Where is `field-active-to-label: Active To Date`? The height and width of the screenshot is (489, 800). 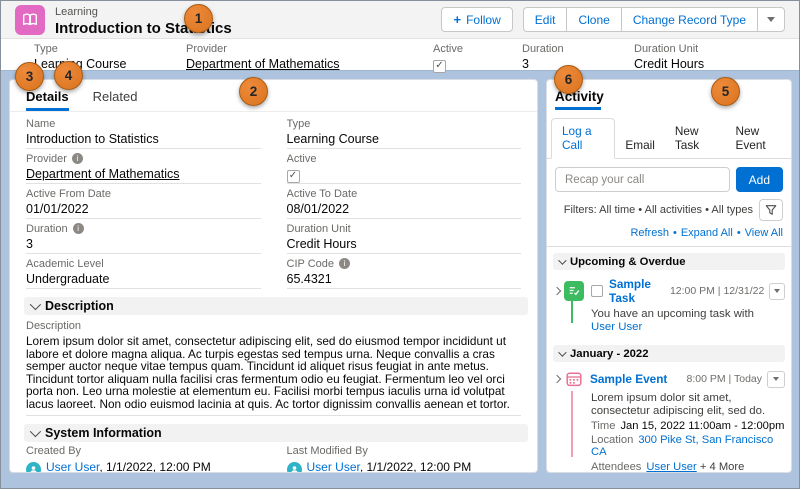 field-active-to-label: Active To Date is located at coordinates (322, 194).